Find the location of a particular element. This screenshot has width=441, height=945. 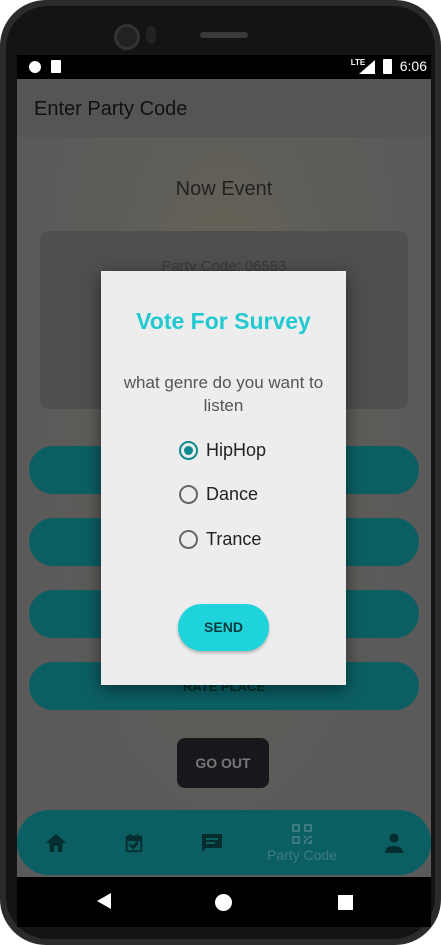

go-out-button: GO OUT is located at coordinates (223, 763).